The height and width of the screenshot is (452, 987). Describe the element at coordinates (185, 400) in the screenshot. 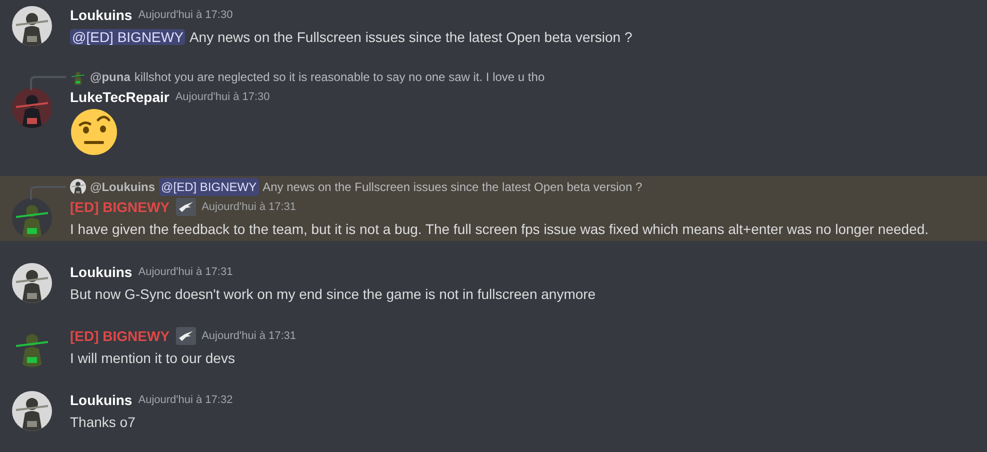

I see `timestamp: Aujourd'hui à 17:32` at that location.